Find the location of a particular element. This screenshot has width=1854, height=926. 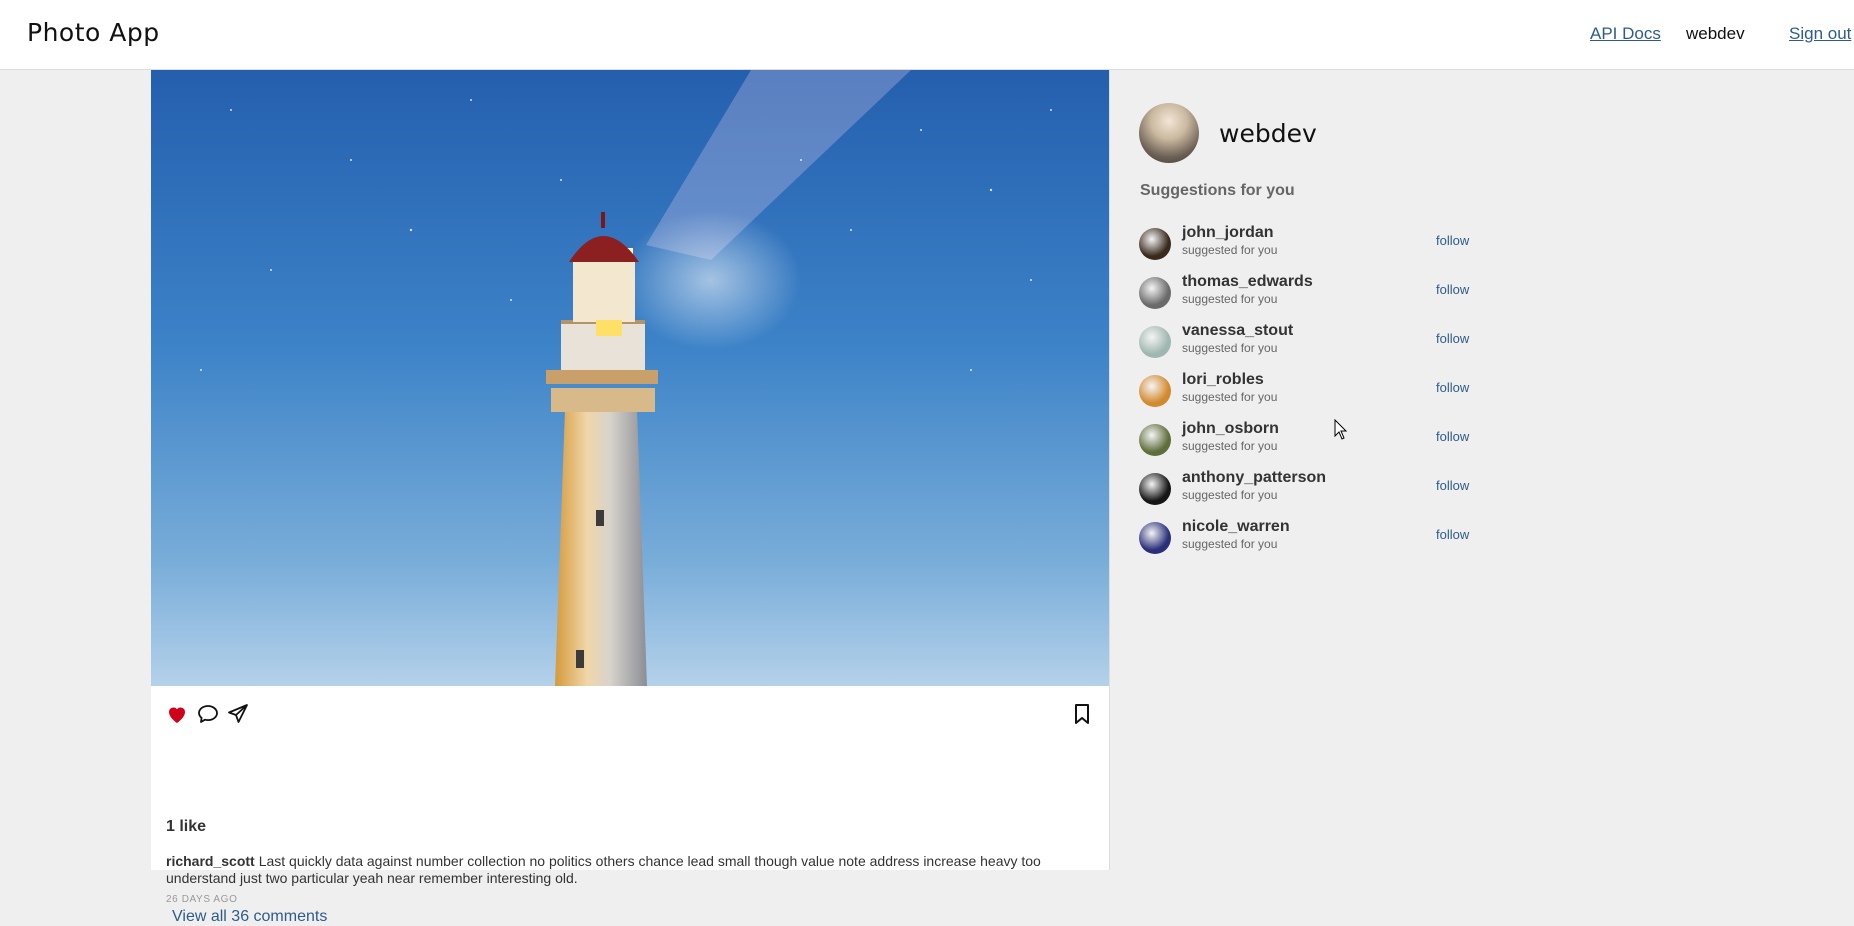

suggestion-item: vanessa_stout suggested for you follow is located at coordinates (1304, 342).